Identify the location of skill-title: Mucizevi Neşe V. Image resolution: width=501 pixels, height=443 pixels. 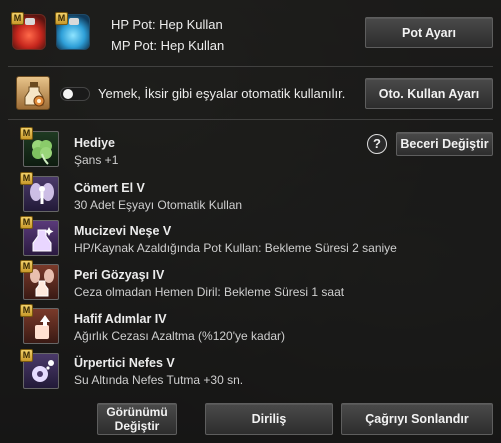
(123, 231).